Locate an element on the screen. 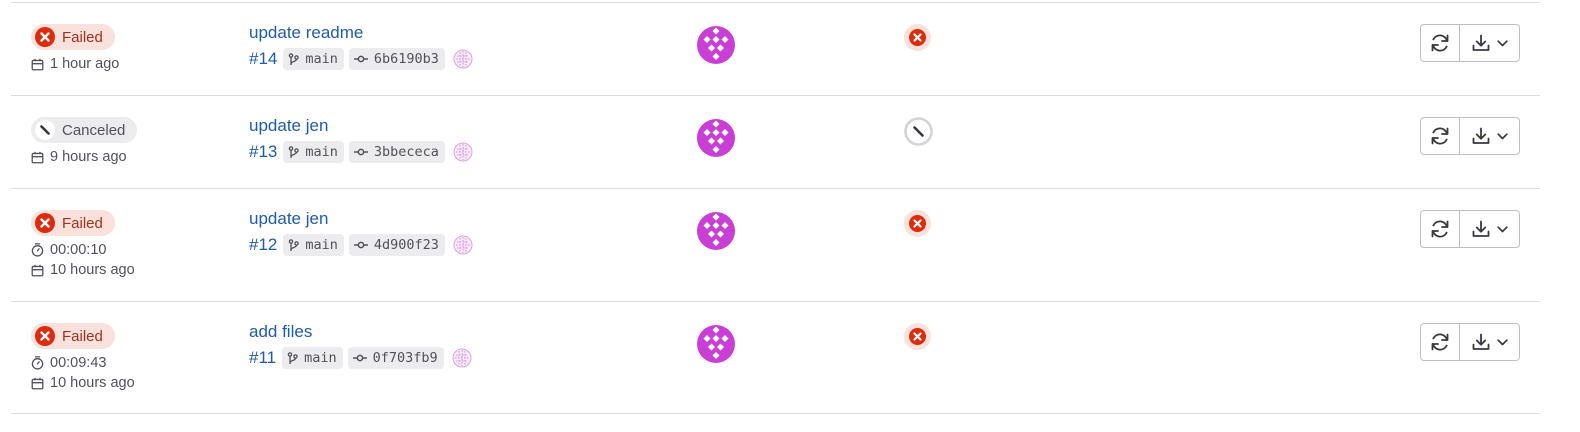 This screenshot has height=432, width=1580. commit-sha: 0f703fb9 is located at coordinates (405, 358).